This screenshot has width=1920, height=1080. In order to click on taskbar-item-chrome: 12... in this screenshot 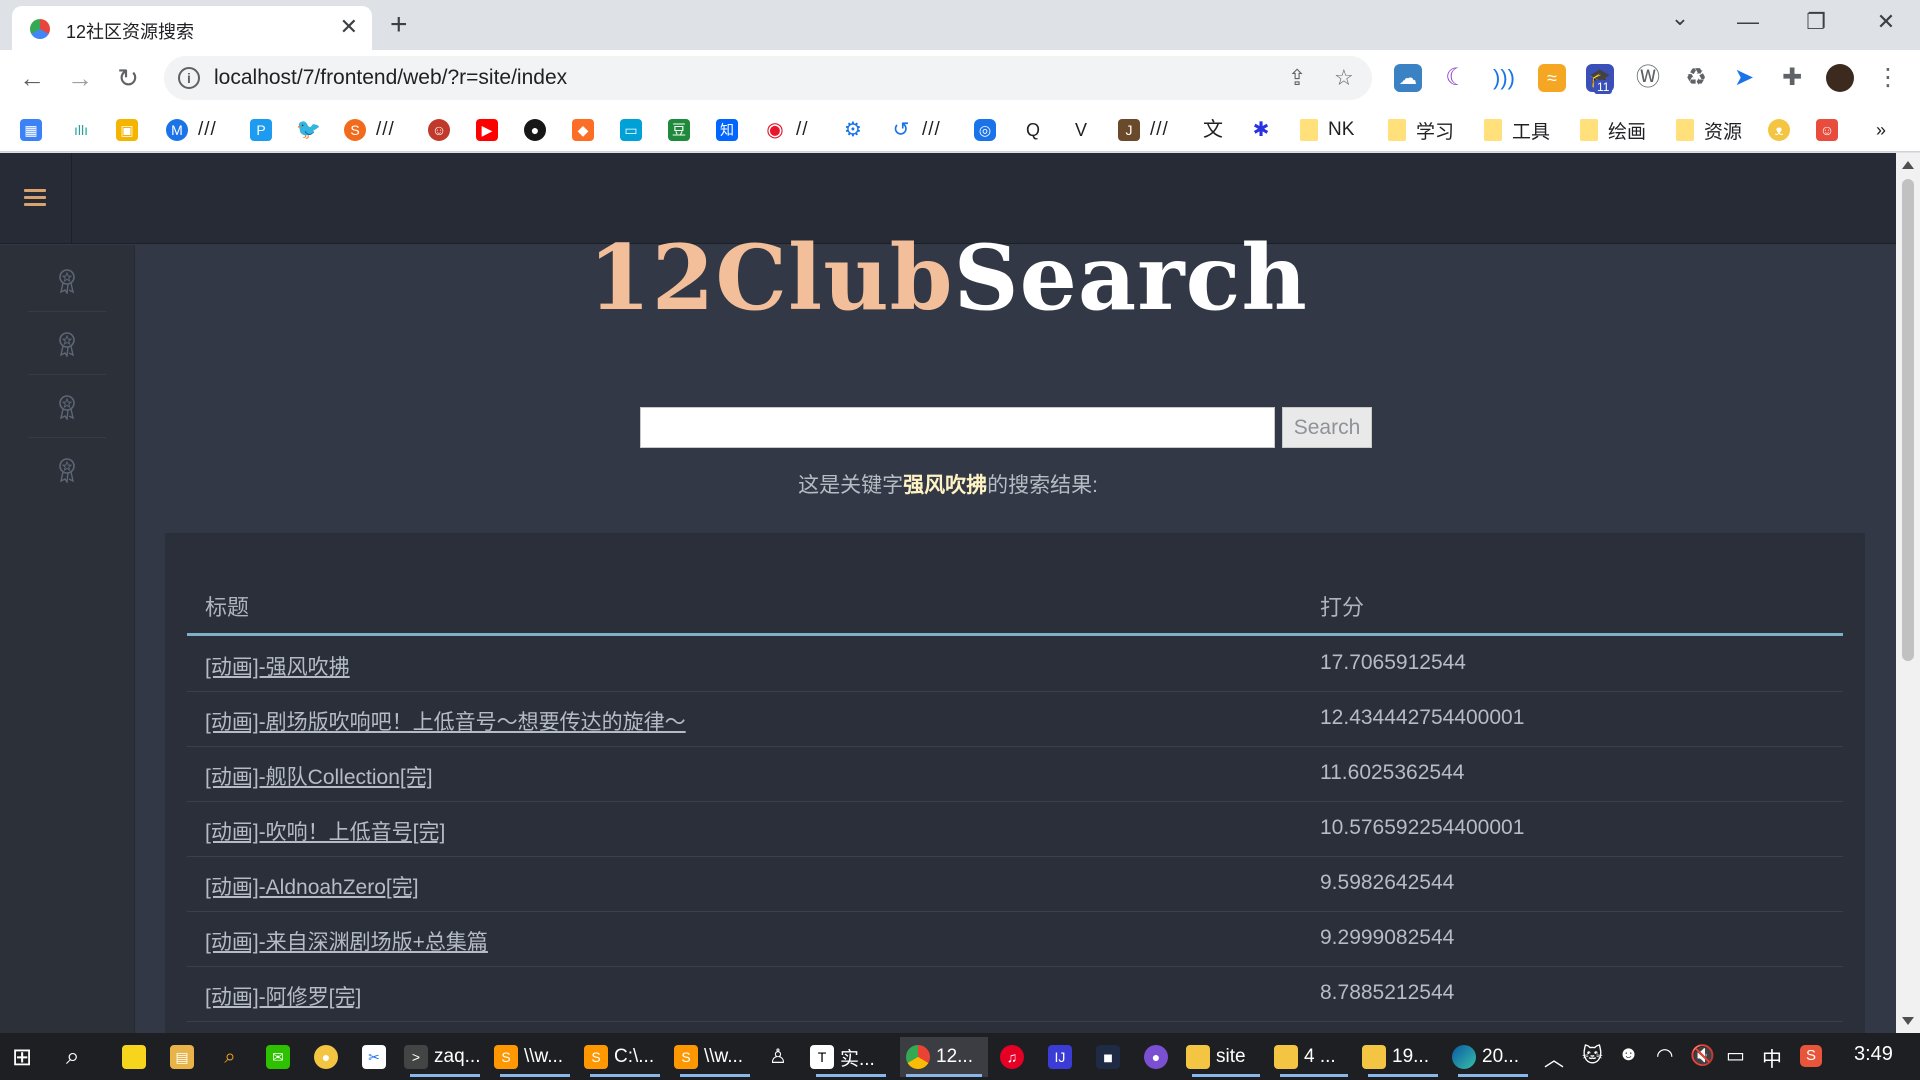, I will do `click(944, 1057)`.